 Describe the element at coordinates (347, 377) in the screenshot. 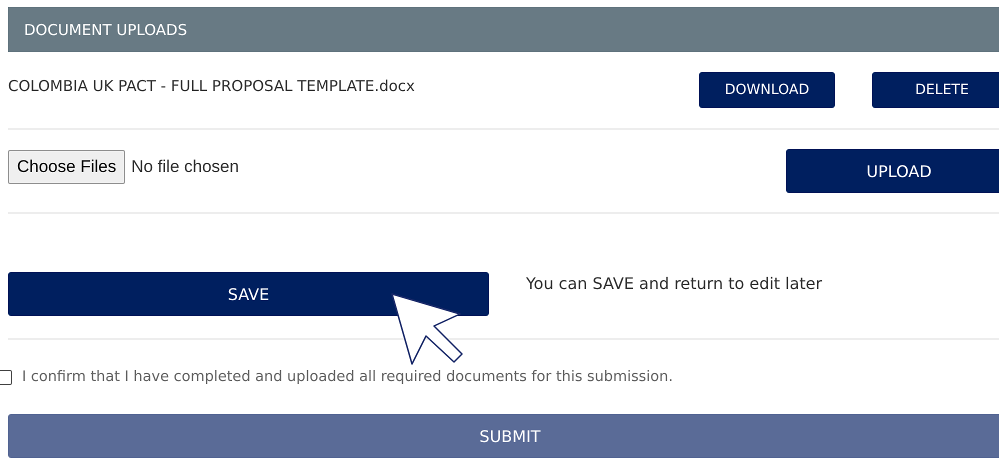

I see `confirm-label: I confirm that I have completed and uploaded all required documents for this submission.` at that location.